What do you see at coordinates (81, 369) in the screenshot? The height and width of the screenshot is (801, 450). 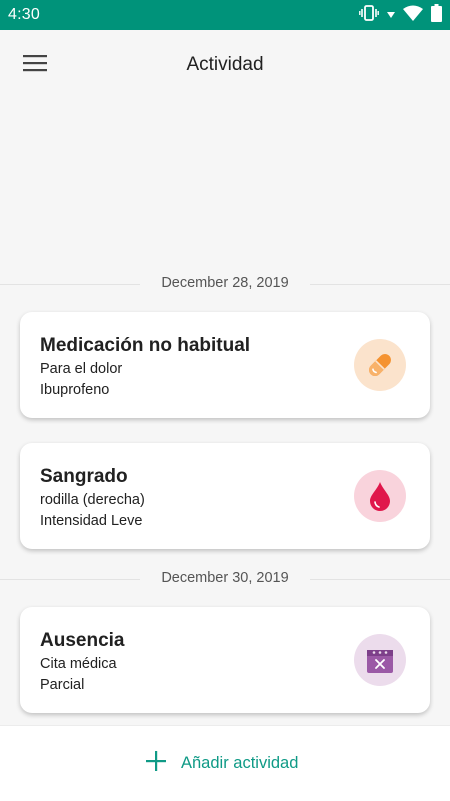 I see `card-subtitle: Para el dolor` at bounding box center [81, 369].